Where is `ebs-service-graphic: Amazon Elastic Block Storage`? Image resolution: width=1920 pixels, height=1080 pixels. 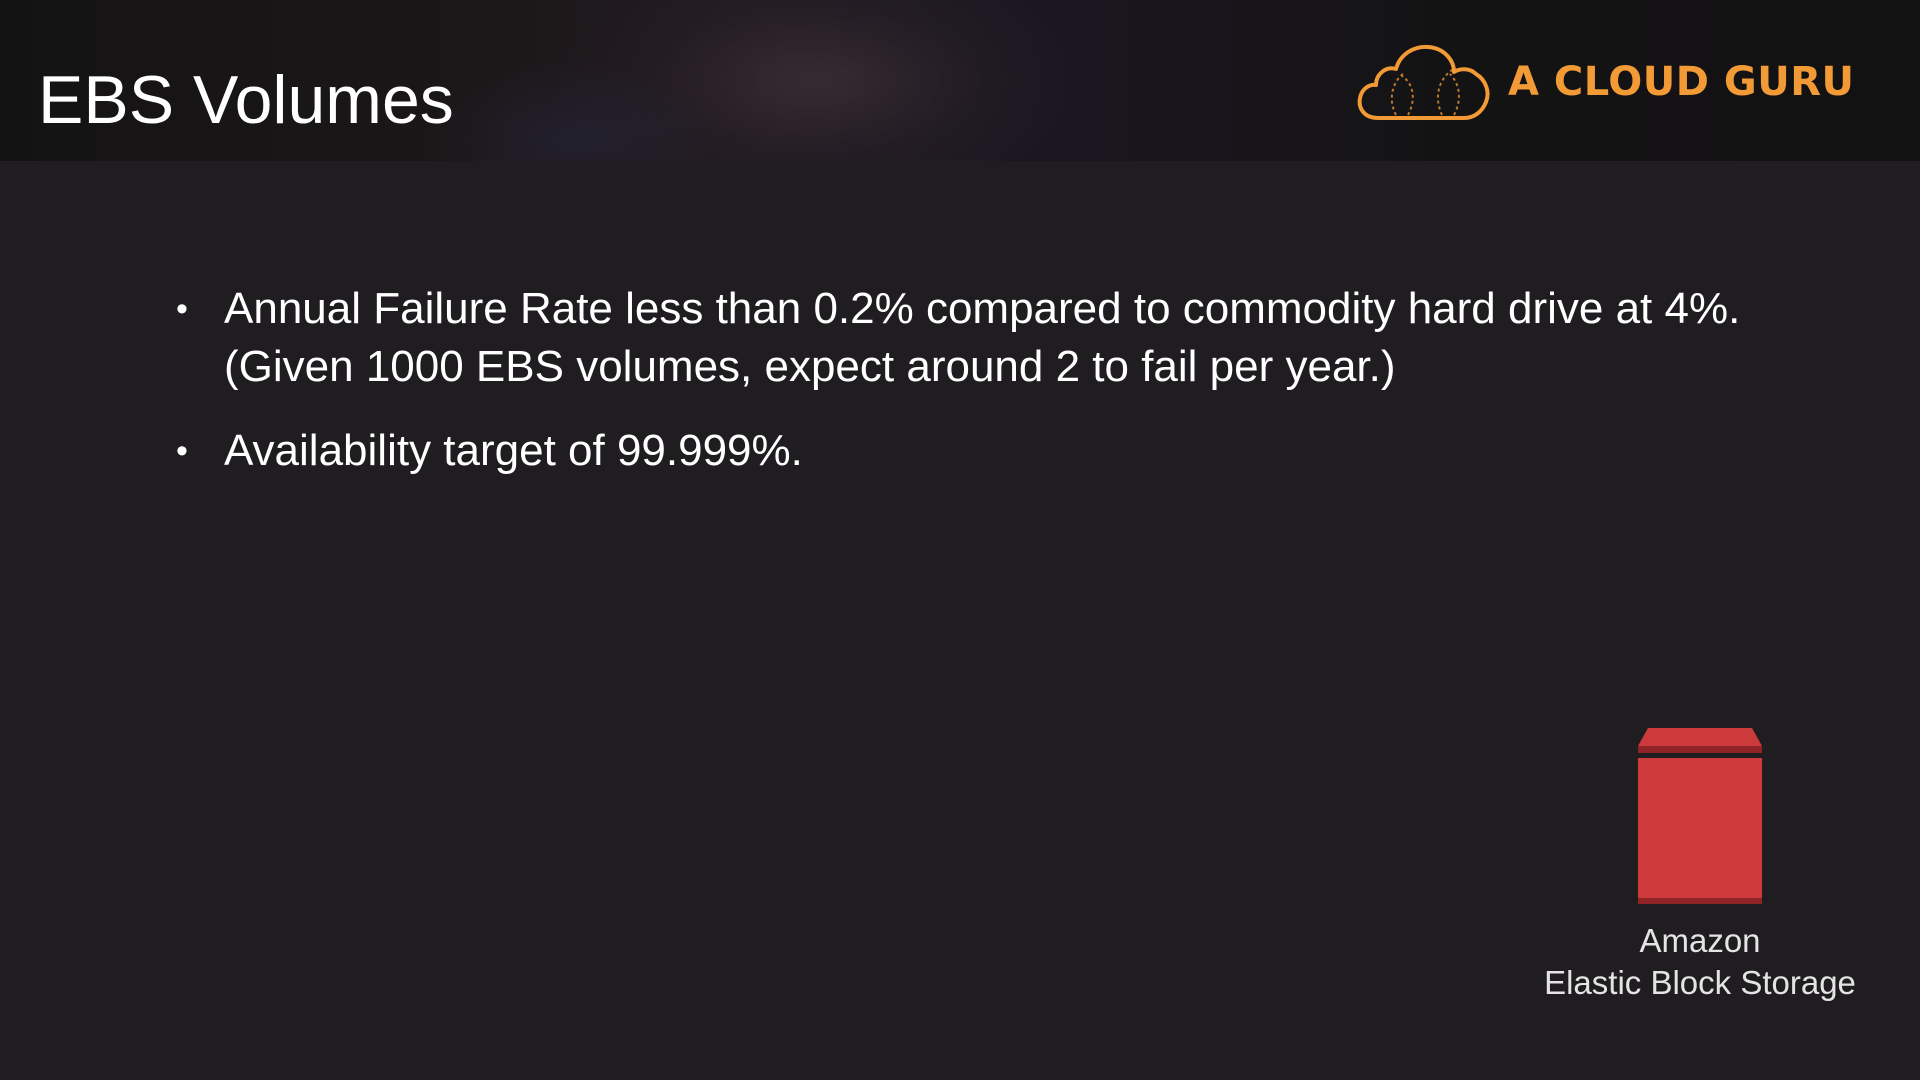
ebs-service-graphic: Amazon Elastic Block Storage is located at coordinates (1700, 866).